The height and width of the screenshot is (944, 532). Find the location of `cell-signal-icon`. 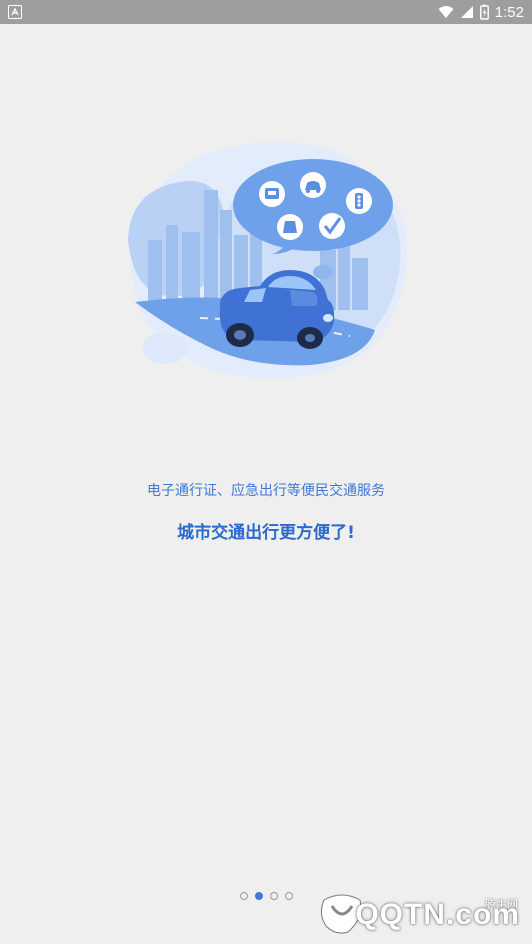

cell-signal-icon is located at coordinates (466, 12).